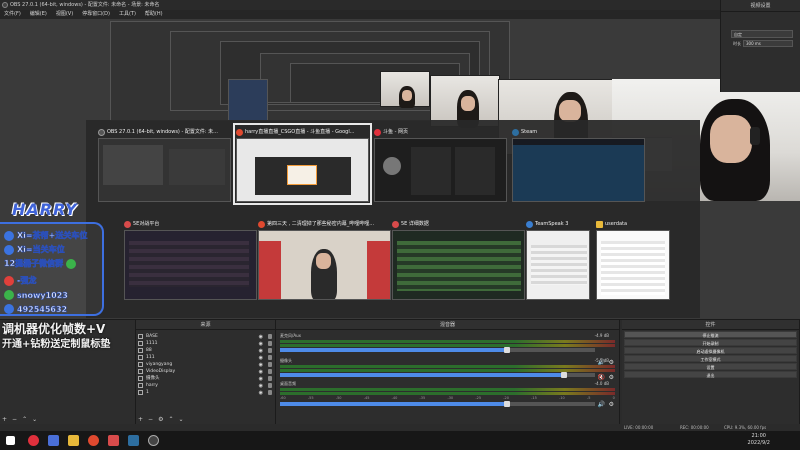 The height and width of the screenshot is (450, 800). I want to click on menu-tools: 工具(T), so click(127, 14).